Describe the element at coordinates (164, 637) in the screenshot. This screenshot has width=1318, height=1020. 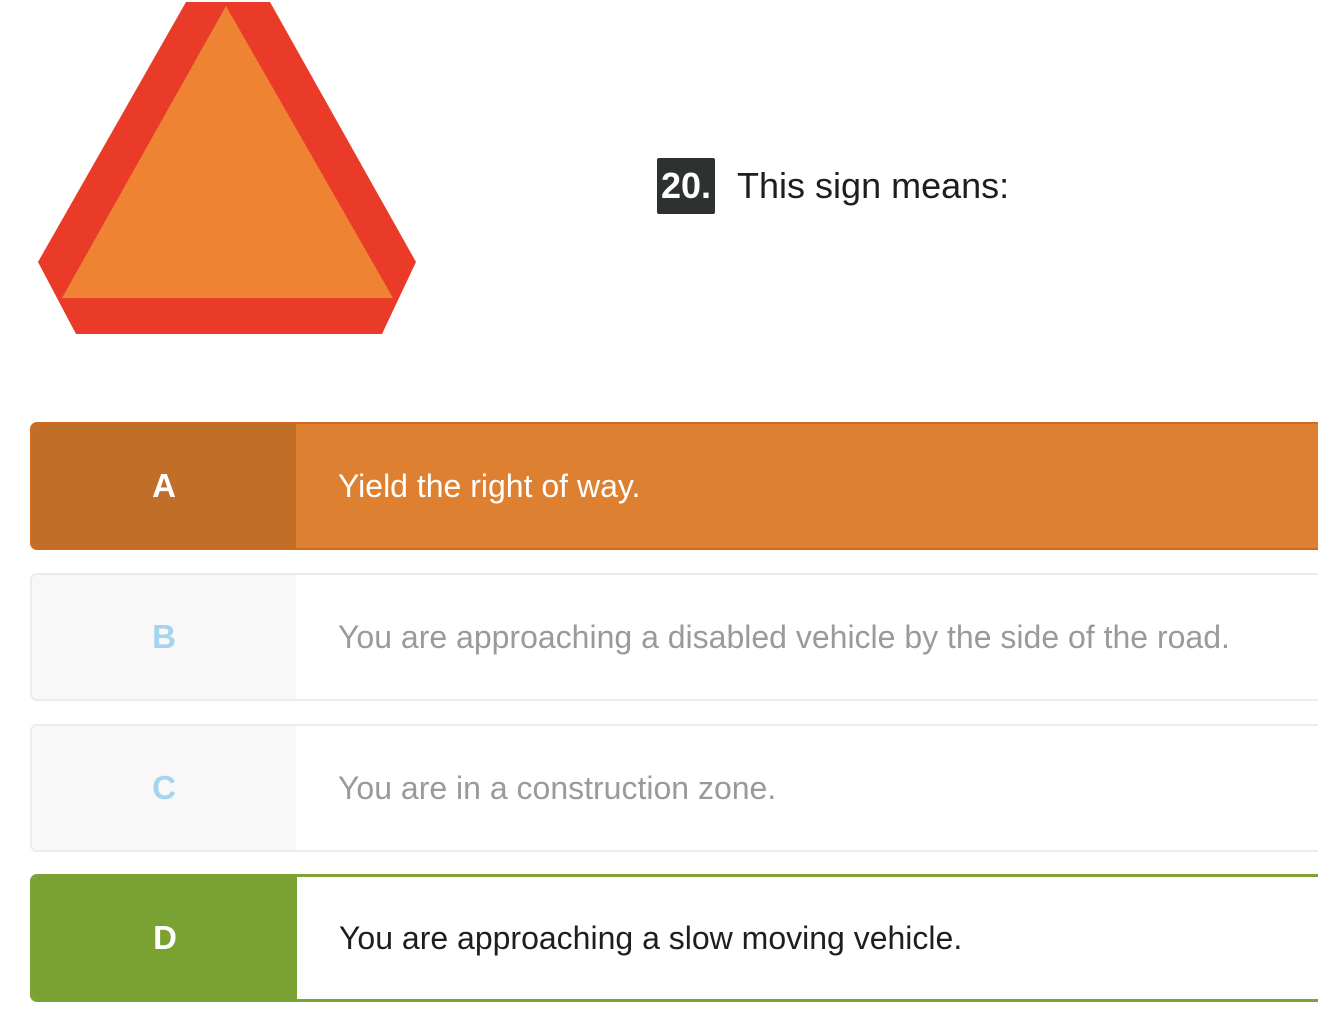
I see `option-letter: B` at that location.